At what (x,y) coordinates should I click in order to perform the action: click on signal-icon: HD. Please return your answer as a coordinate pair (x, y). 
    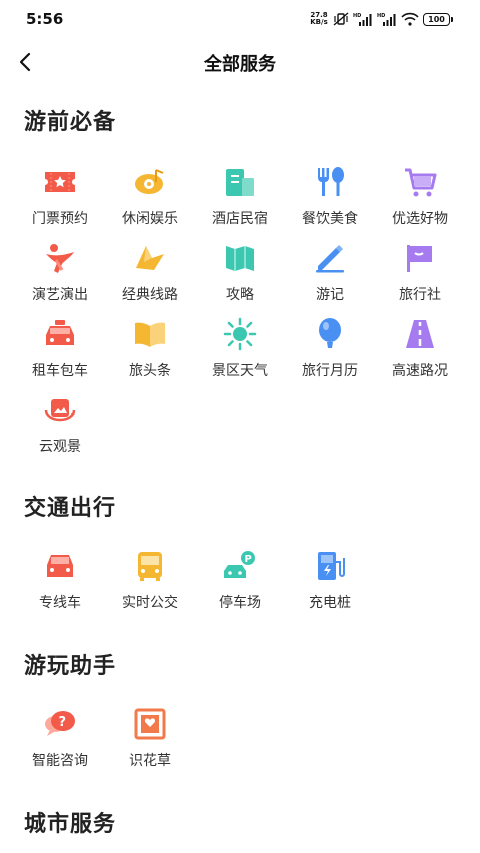
    Looking at the image, I should click on (362, 19).